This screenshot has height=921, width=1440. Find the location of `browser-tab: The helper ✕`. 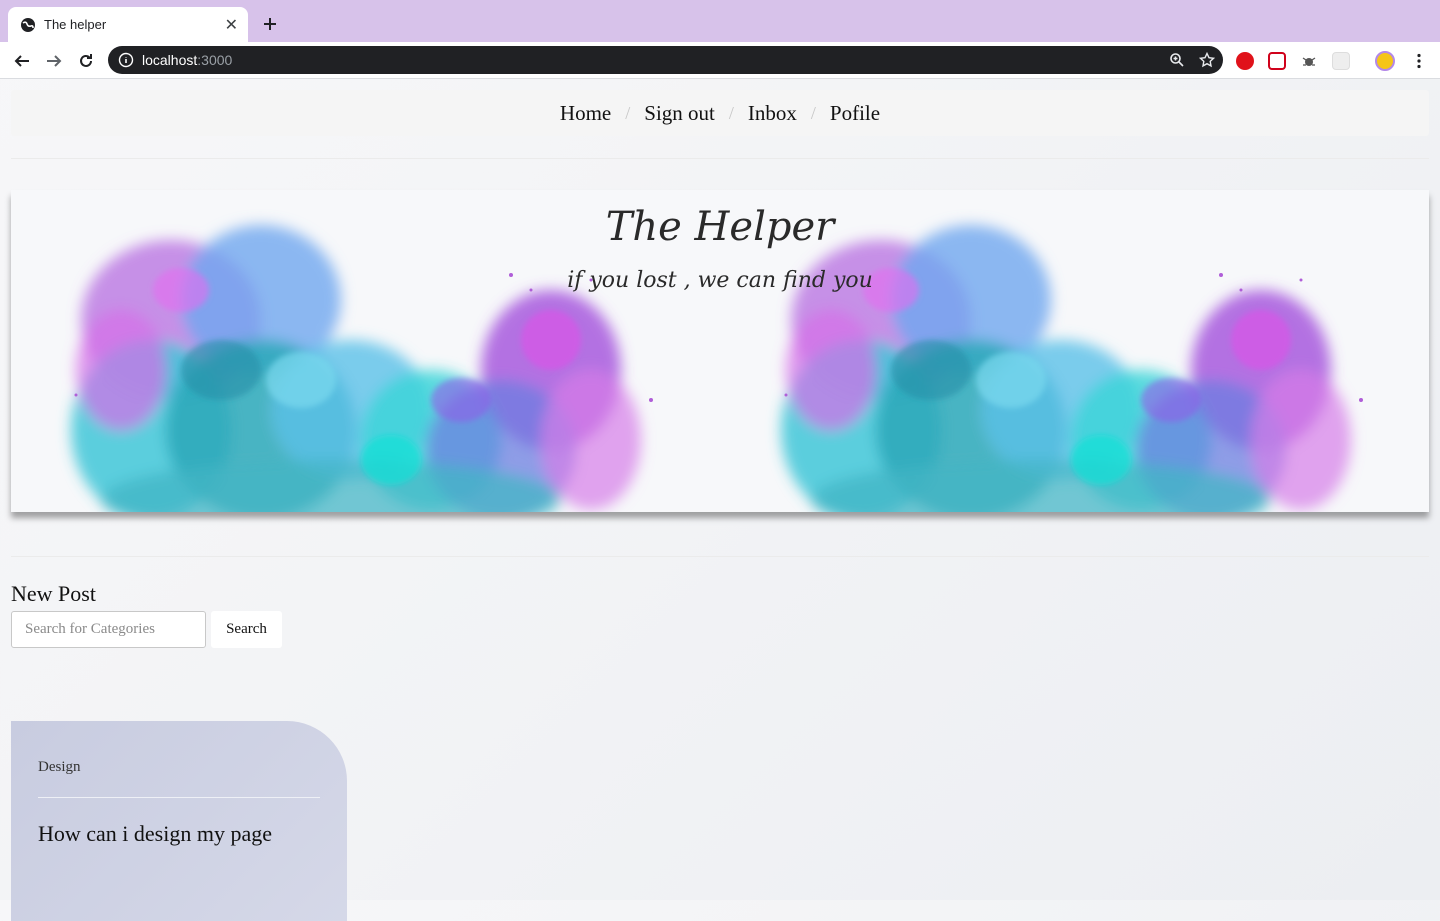

browser-tab: The helper ✕ is located at coordinates (128, 24).